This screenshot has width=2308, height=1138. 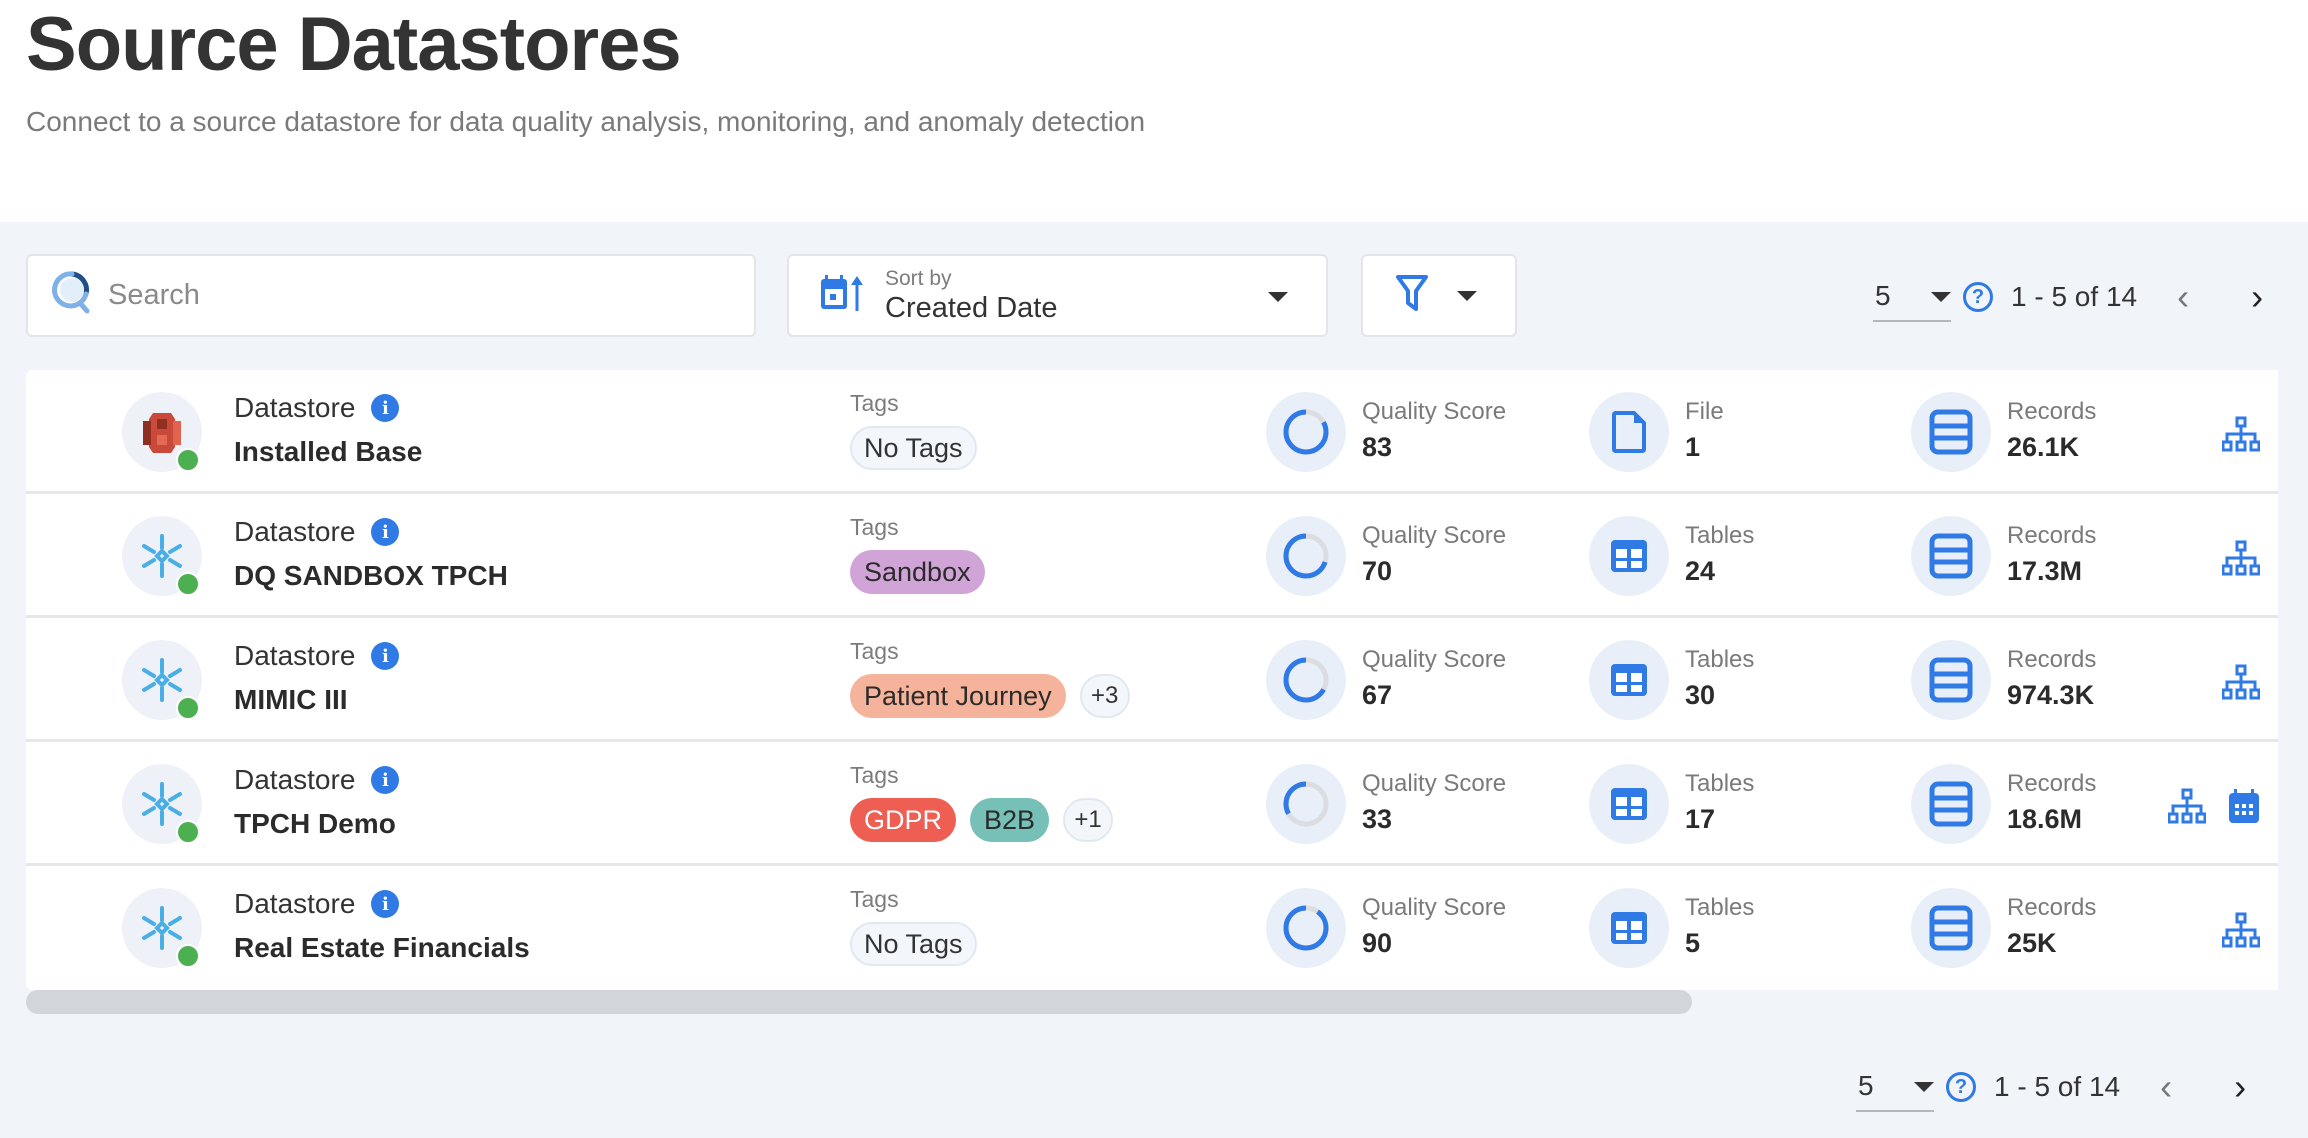 I want to click on quality-score-value: 67, so click(x=1377, y=695).